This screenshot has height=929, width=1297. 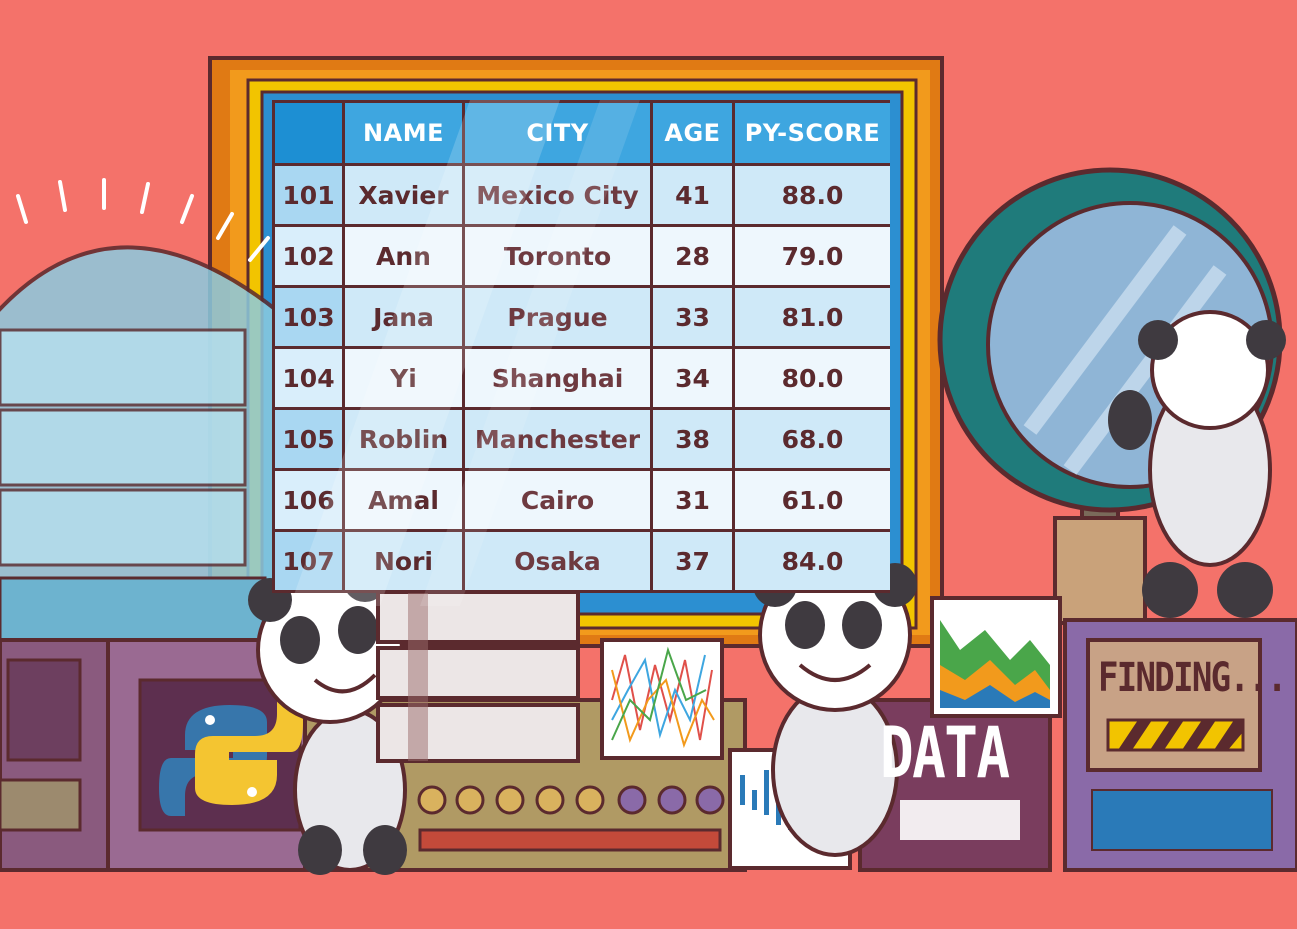 I want to click on cell-city: Osaka, so click(x=557, y=561).